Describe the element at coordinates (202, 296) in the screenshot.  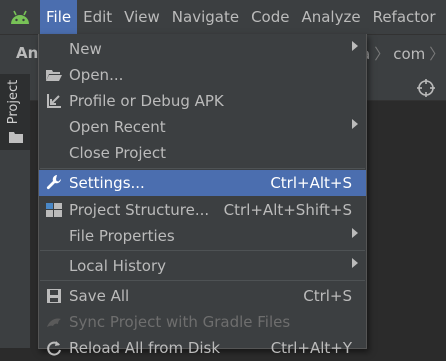
I see `menu-item-save-all: Save All Ctrl+S` at that location.